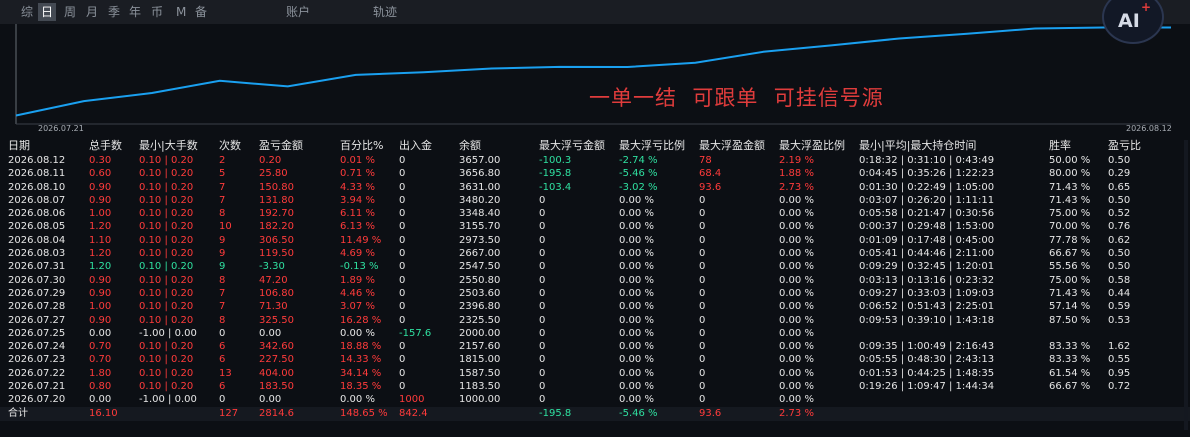 The width and height of the screenshot is (1190, 437). Describe the element at coordinates (542, 387) in the screenshot. I see `cell-max-float-loss: 0` at that location.